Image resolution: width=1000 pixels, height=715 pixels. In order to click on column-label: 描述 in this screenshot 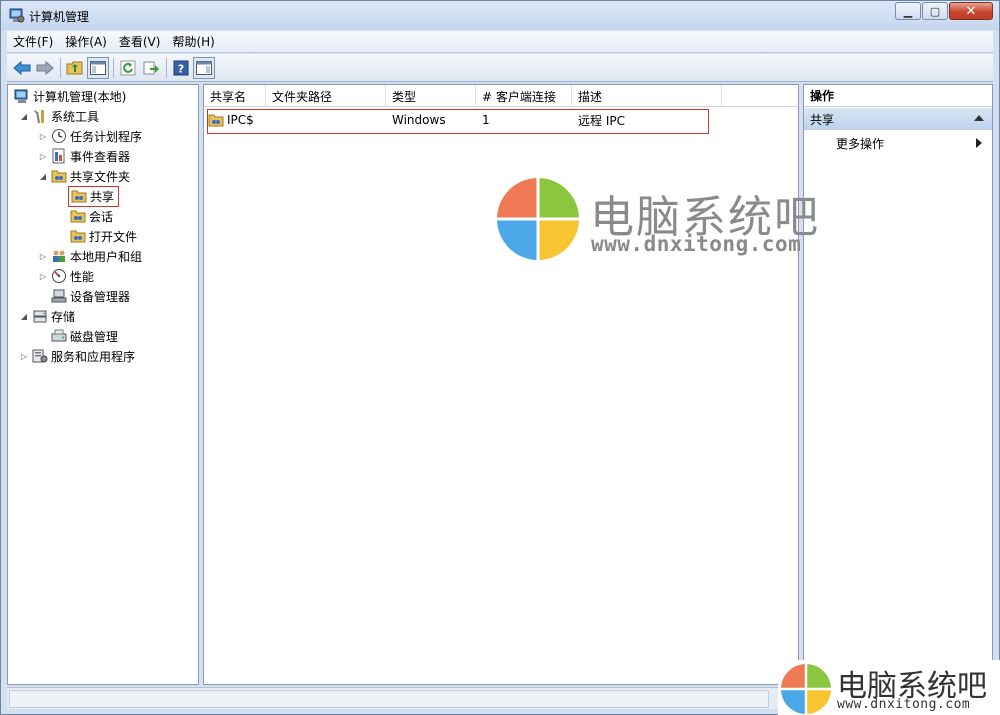, I will do `click(590, 96)`.